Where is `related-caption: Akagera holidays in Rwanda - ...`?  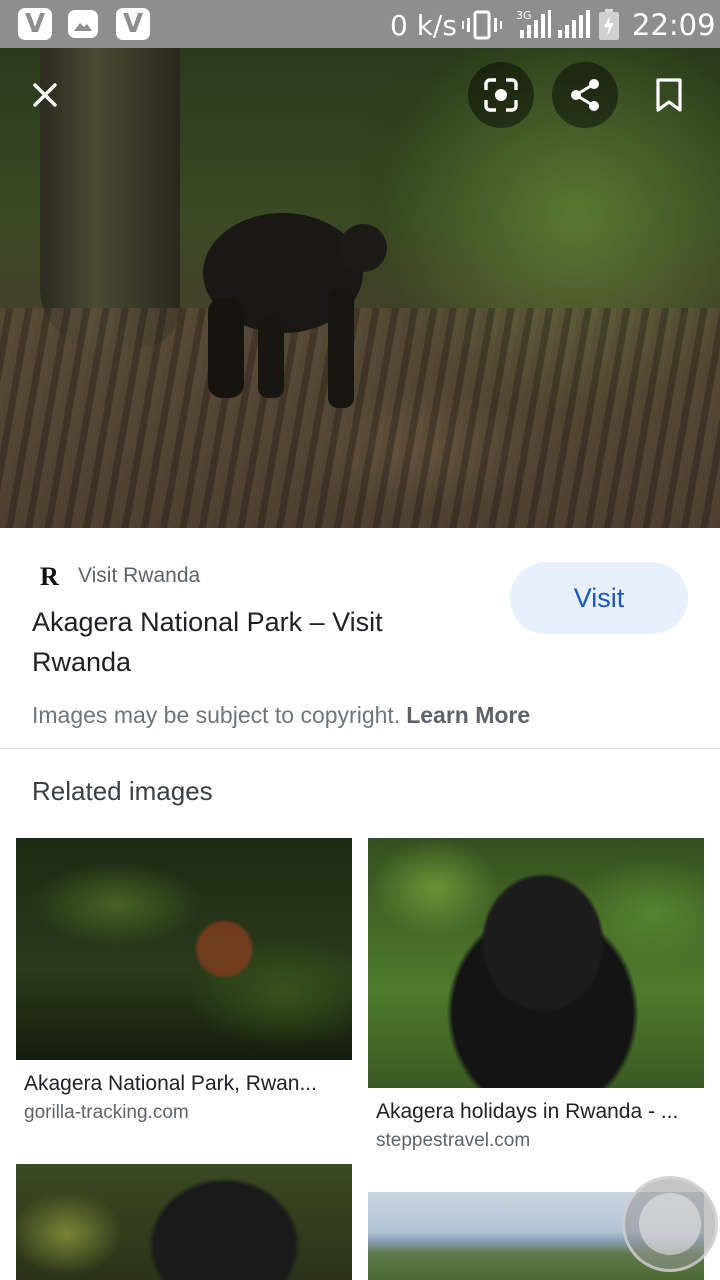 related-caption: Akagera holidays in Rwanda - ... is located at coordinates (536, 1112).